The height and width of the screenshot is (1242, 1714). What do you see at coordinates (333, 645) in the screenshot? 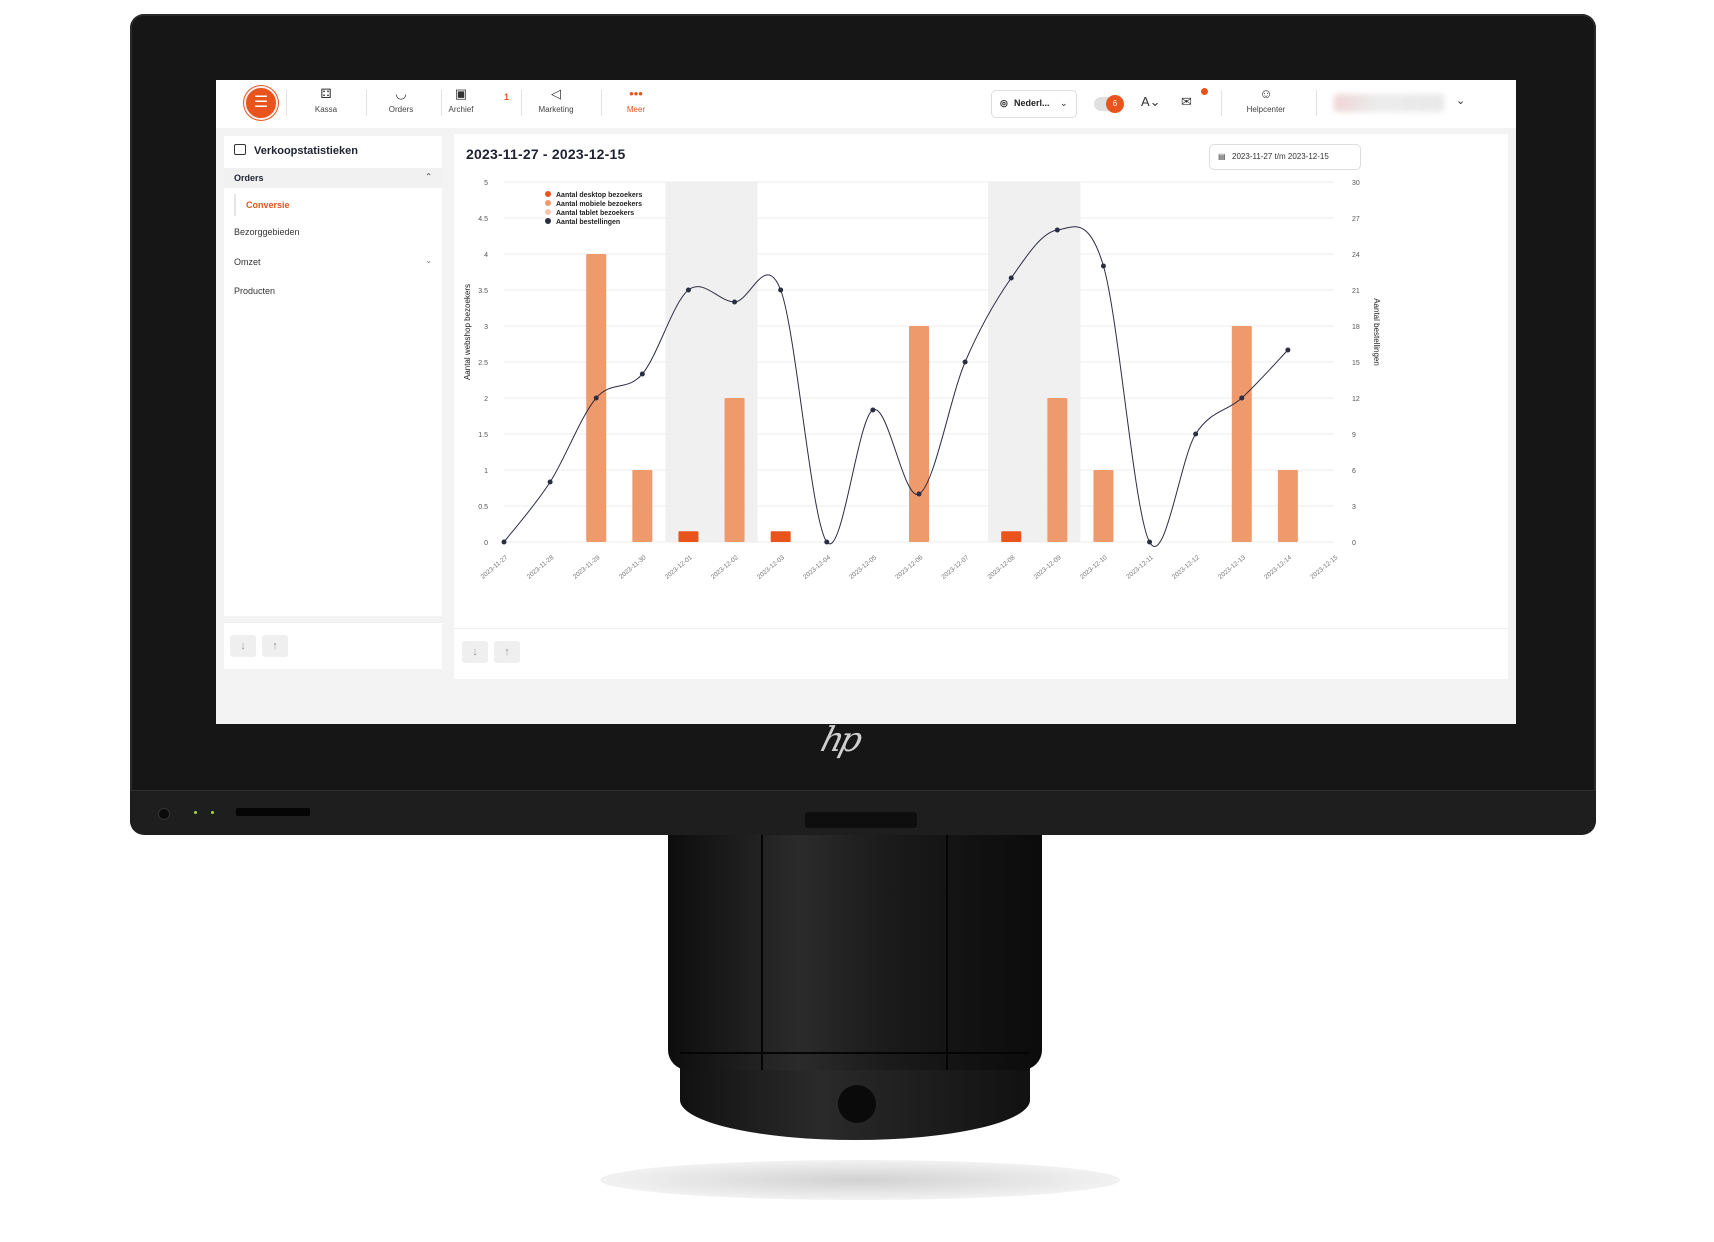
I see `sidebar-footer: ↓ ↑` at bounding box center [333, 645].